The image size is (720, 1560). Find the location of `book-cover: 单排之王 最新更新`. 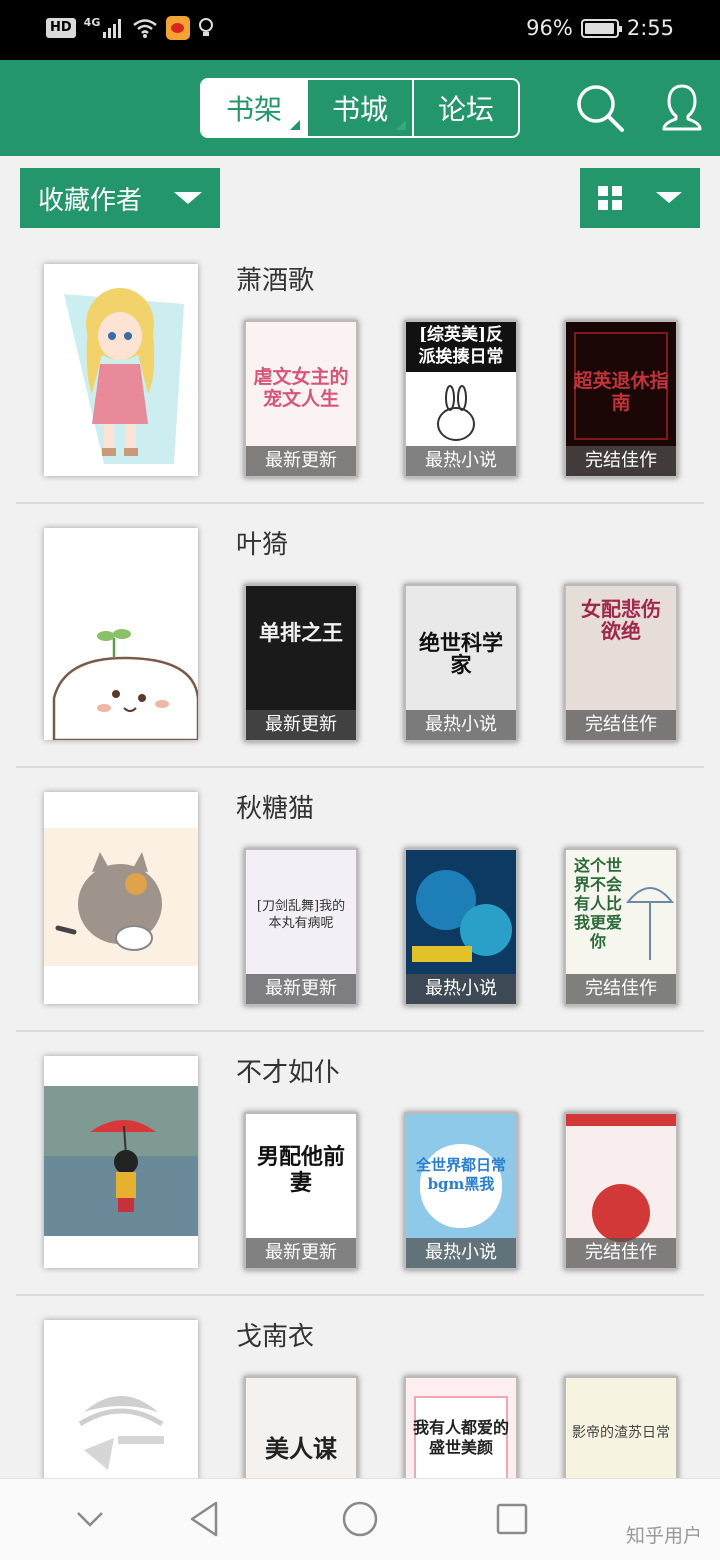

book-cover: 单排之王 最新更新 is located at coordinates (301, 663).